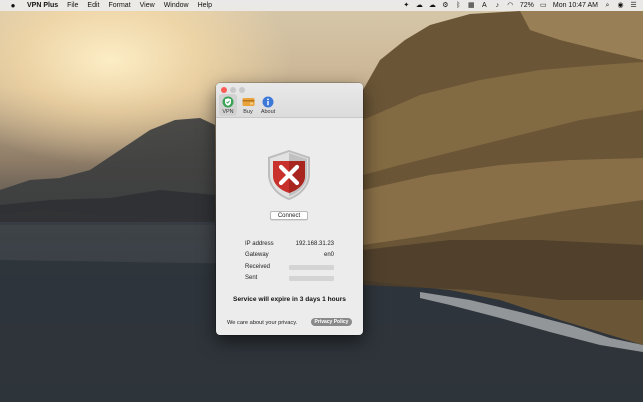 Image resolution: width=643 pixels, height=402 pixels. Describe the element at coordinates (289, 215) in the screenshot. I see `connect-button: Connect` at that location.